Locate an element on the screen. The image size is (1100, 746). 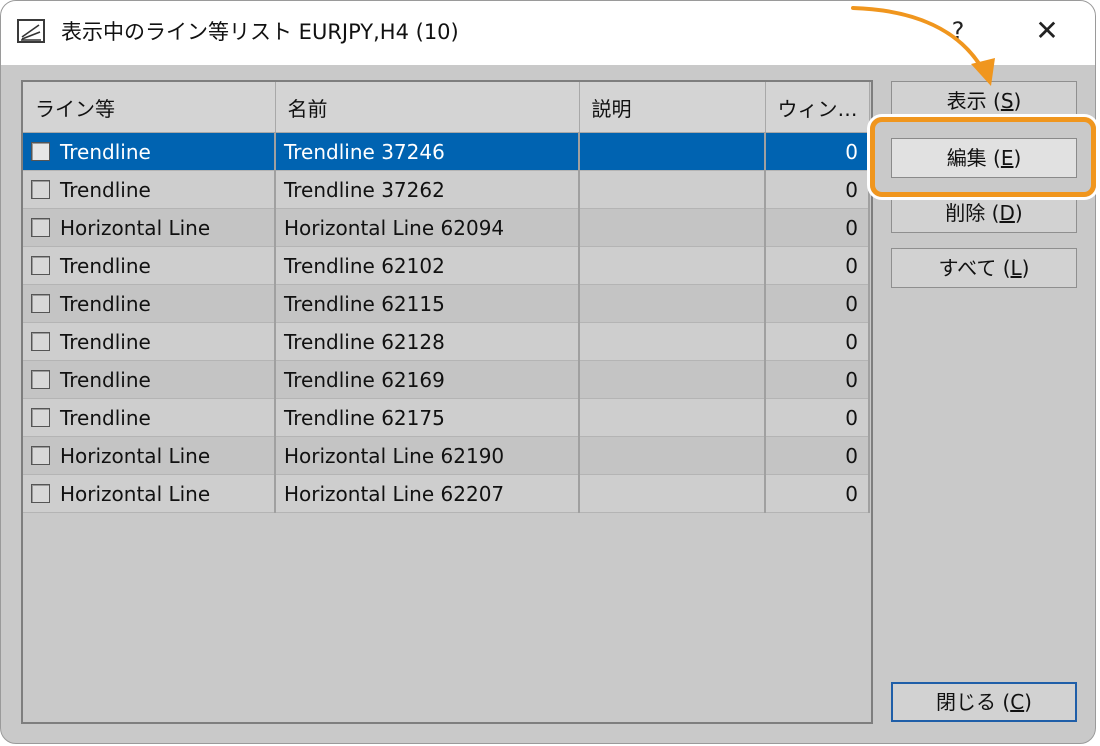
table-row: Trendline Trendline 62169 0 is located at coordinates (446, 379).